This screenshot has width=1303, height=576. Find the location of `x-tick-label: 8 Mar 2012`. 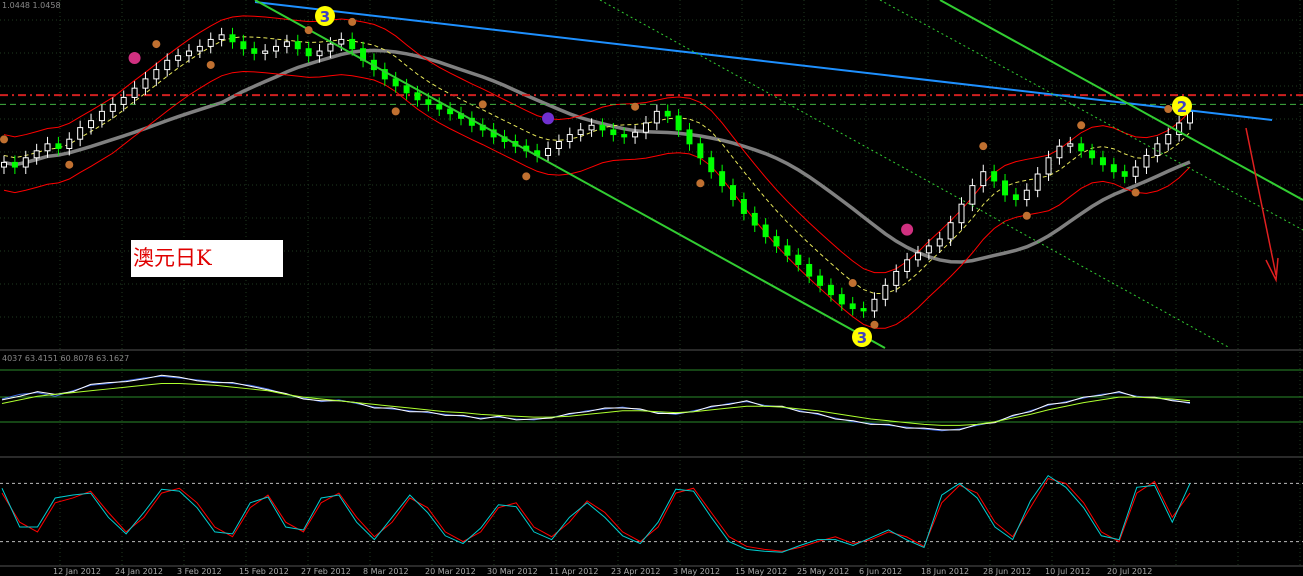

x-tick-label: 8 Mar 2012 is located at coordinates (386, 571).